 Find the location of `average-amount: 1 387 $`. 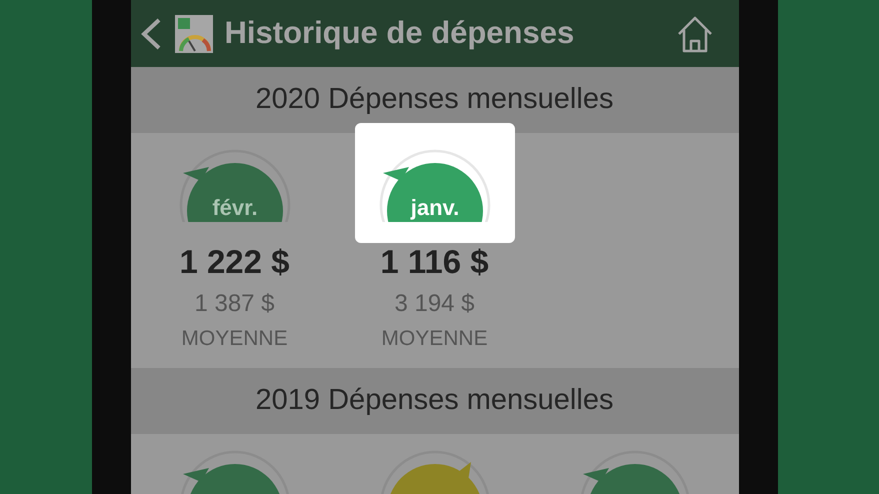

average-amount: 1 387 $ is located at coordinates (234, 304).